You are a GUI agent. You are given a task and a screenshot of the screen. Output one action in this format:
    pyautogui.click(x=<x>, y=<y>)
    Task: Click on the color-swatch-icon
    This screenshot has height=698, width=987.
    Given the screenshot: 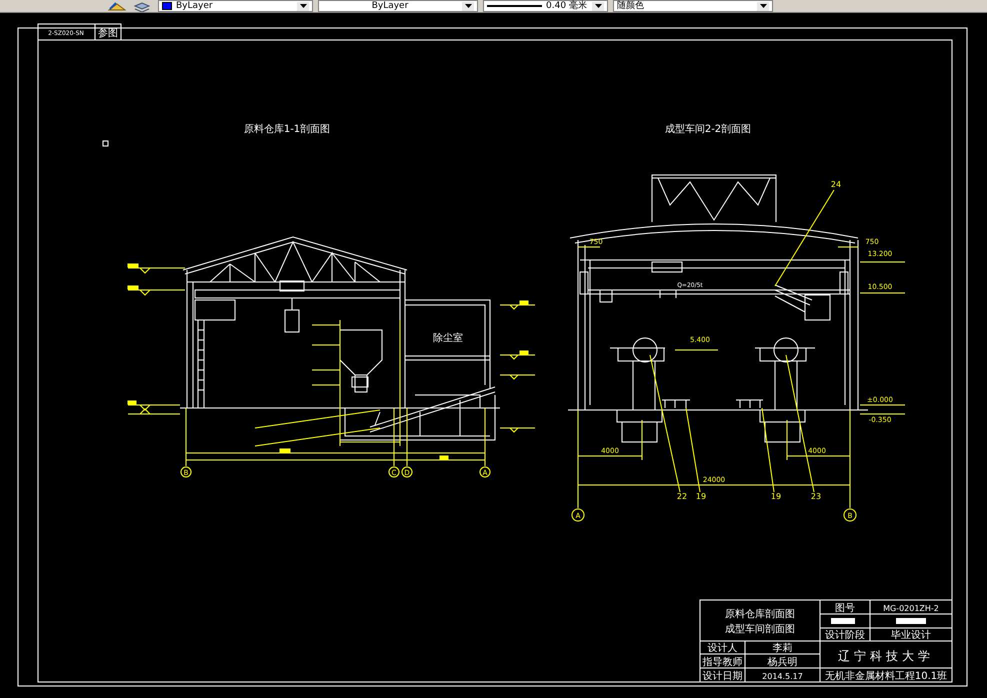 What is the action you would take?
    pyautogui.click(x=167, y=6)
    